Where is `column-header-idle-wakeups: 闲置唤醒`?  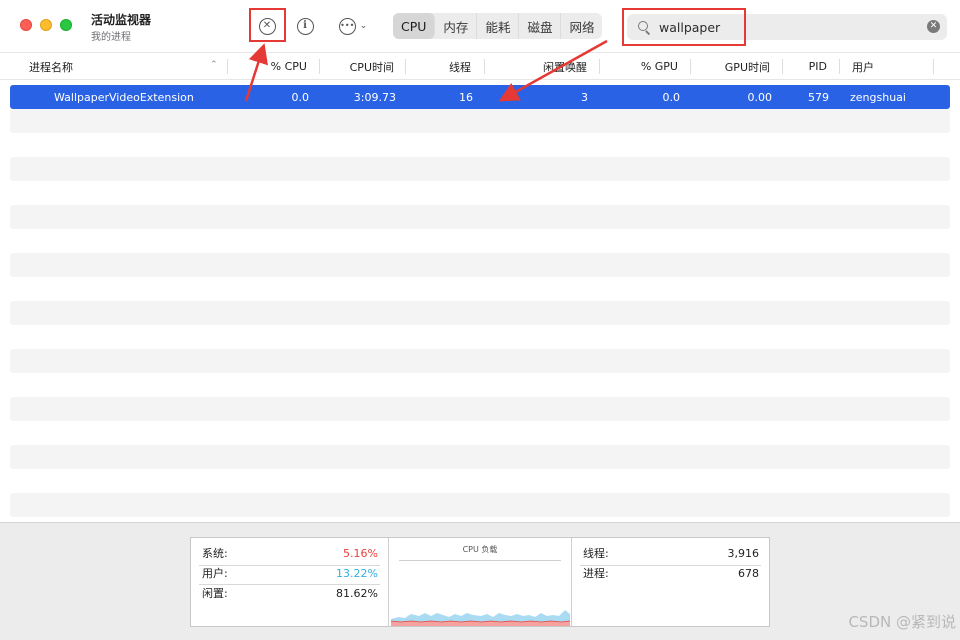 column-header-idle-wakeups: 闲置唤醒 is located at coordinates (537, 66).